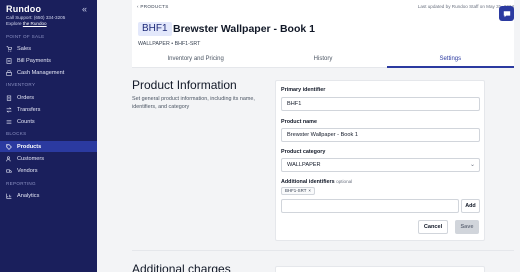 The height and width of the screenshot is (272, 520). Describe the element at coordinates (9, 98) in the screenshot. I see `clipboard-icon` at that location.